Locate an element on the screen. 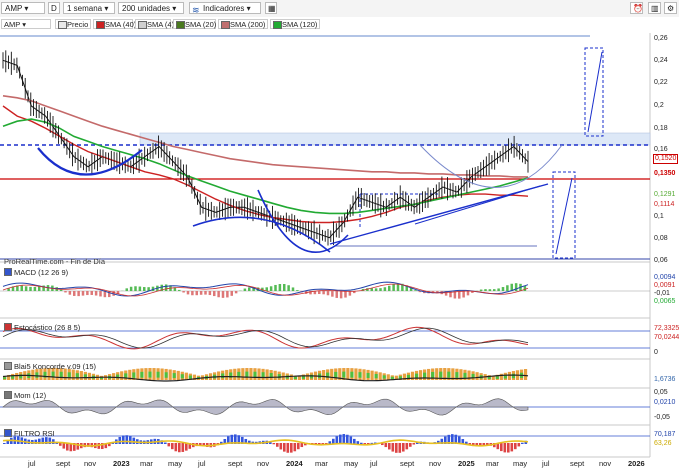  price-axis-label: 0,08 is located at coordinates (661, 238).